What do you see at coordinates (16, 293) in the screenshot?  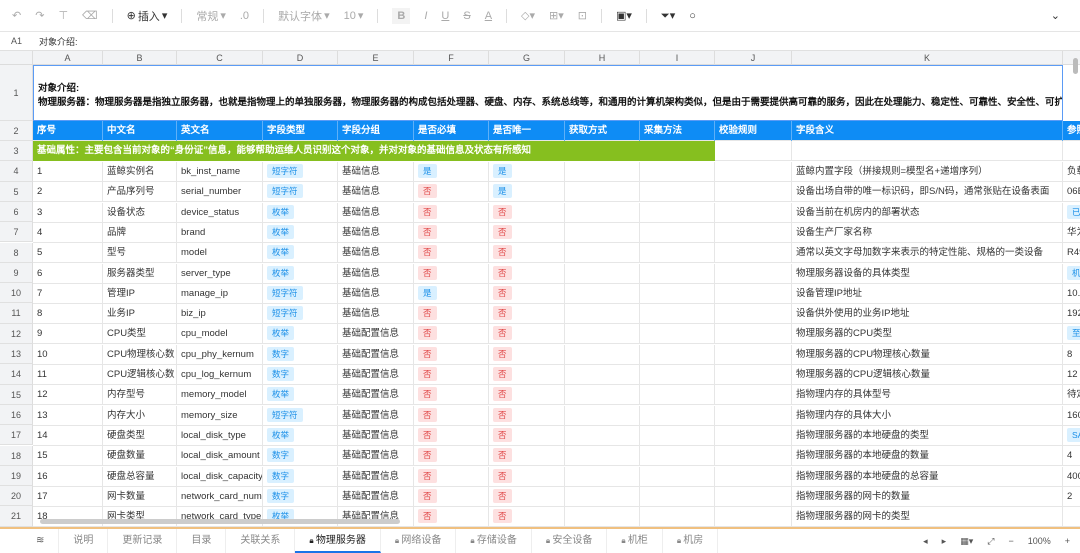 I see `row-header: 10` at bounding box center [16, 293].